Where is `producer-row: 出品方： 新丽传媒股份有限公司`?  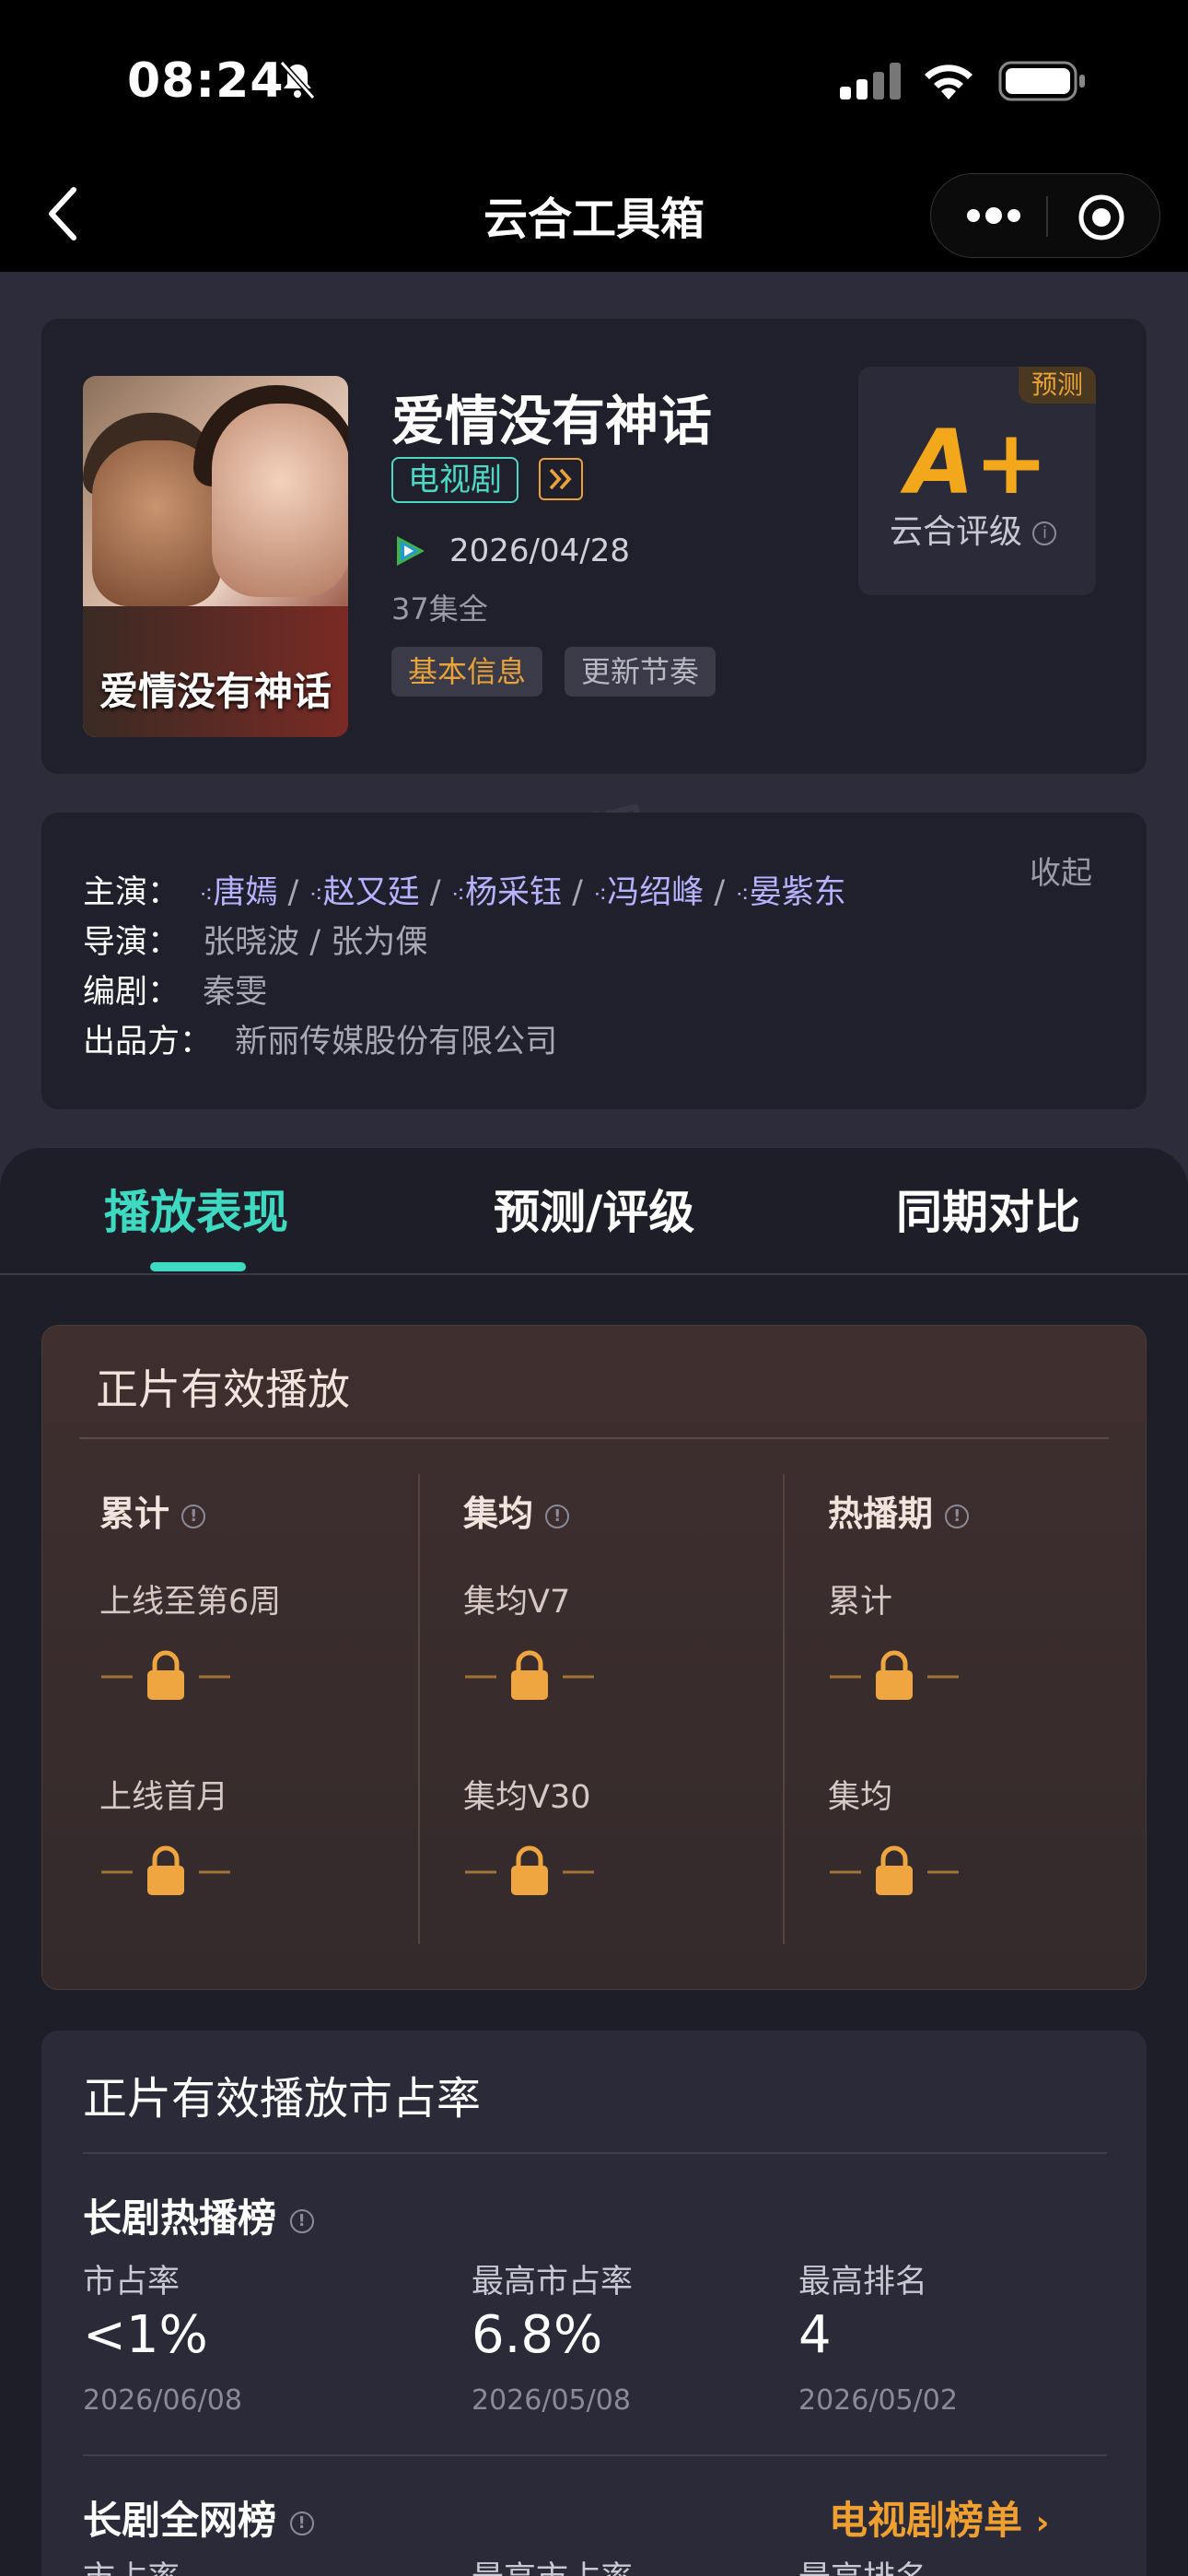
producer-row: 出品方： 新丽传媒股份有限公司 is located at coordinates (320, 1042).